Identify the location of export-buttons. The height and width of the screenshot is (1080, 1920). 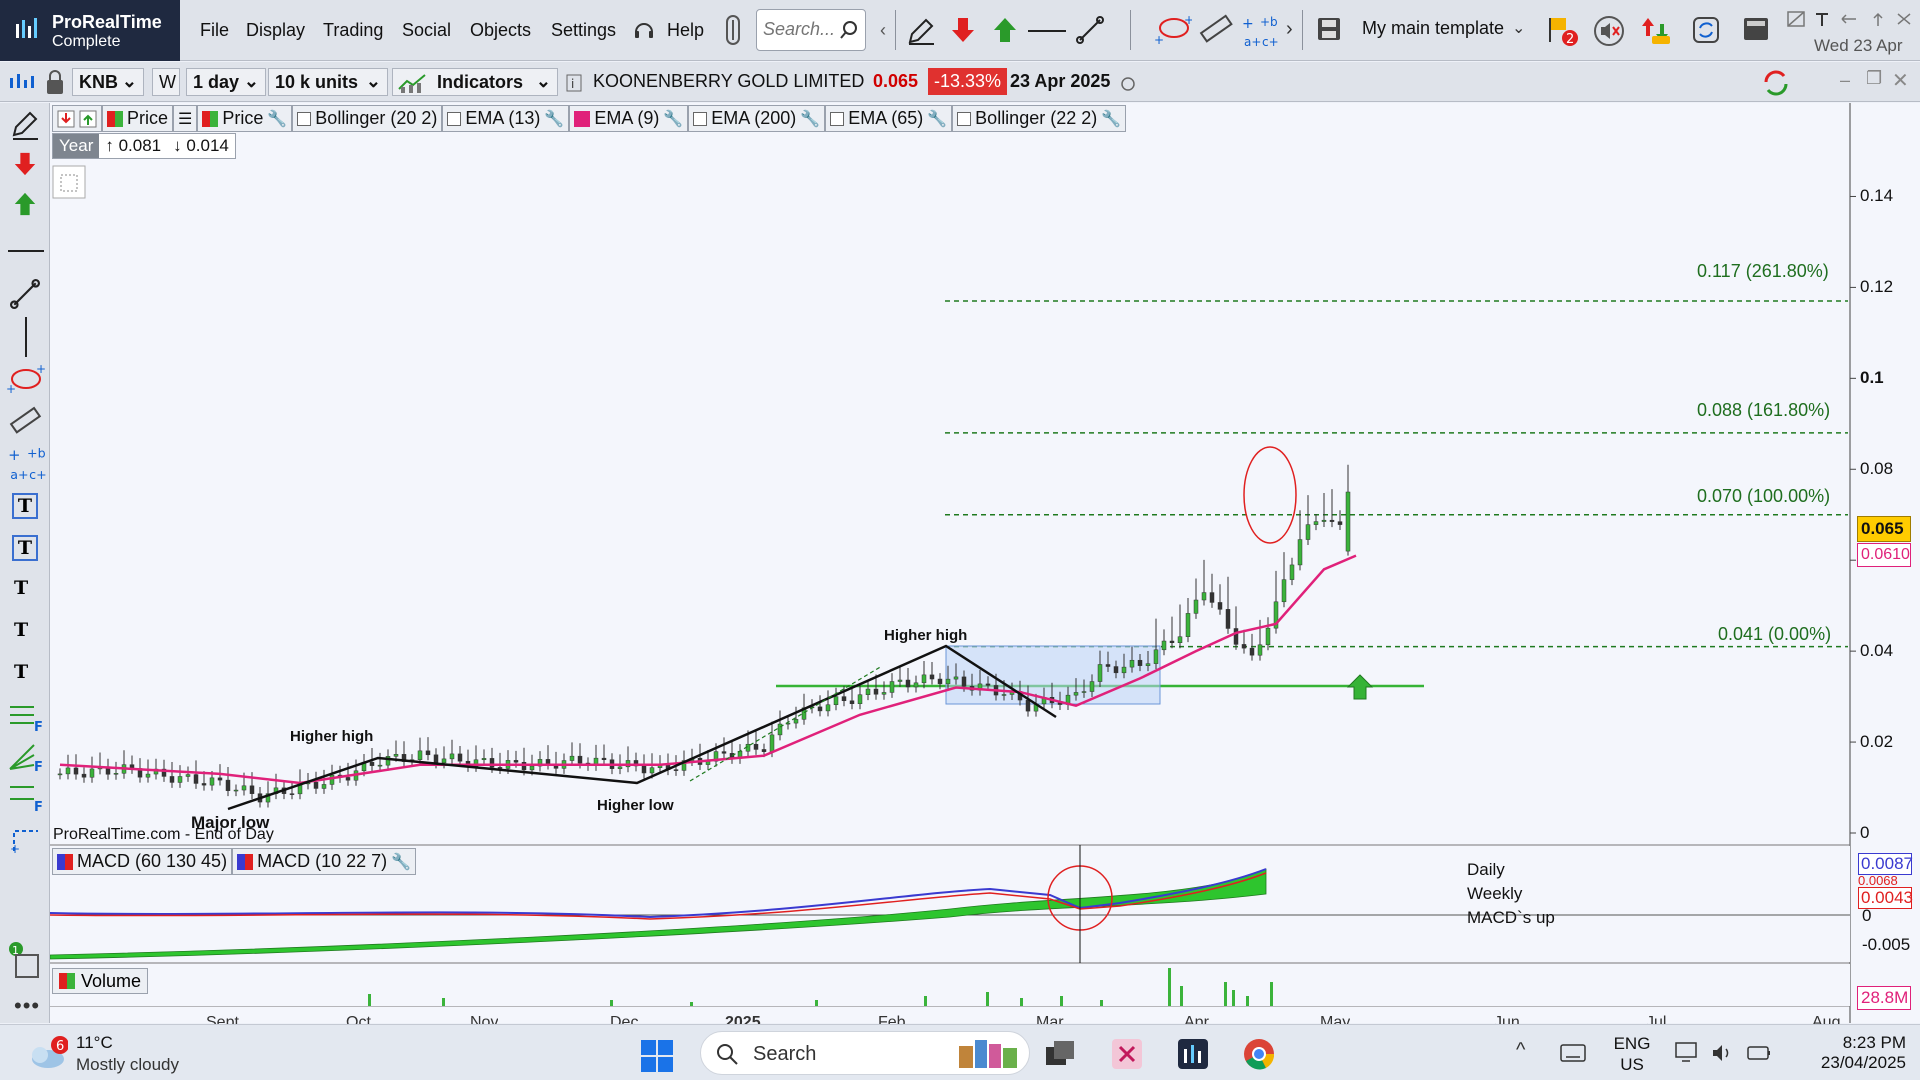
(77, 118).